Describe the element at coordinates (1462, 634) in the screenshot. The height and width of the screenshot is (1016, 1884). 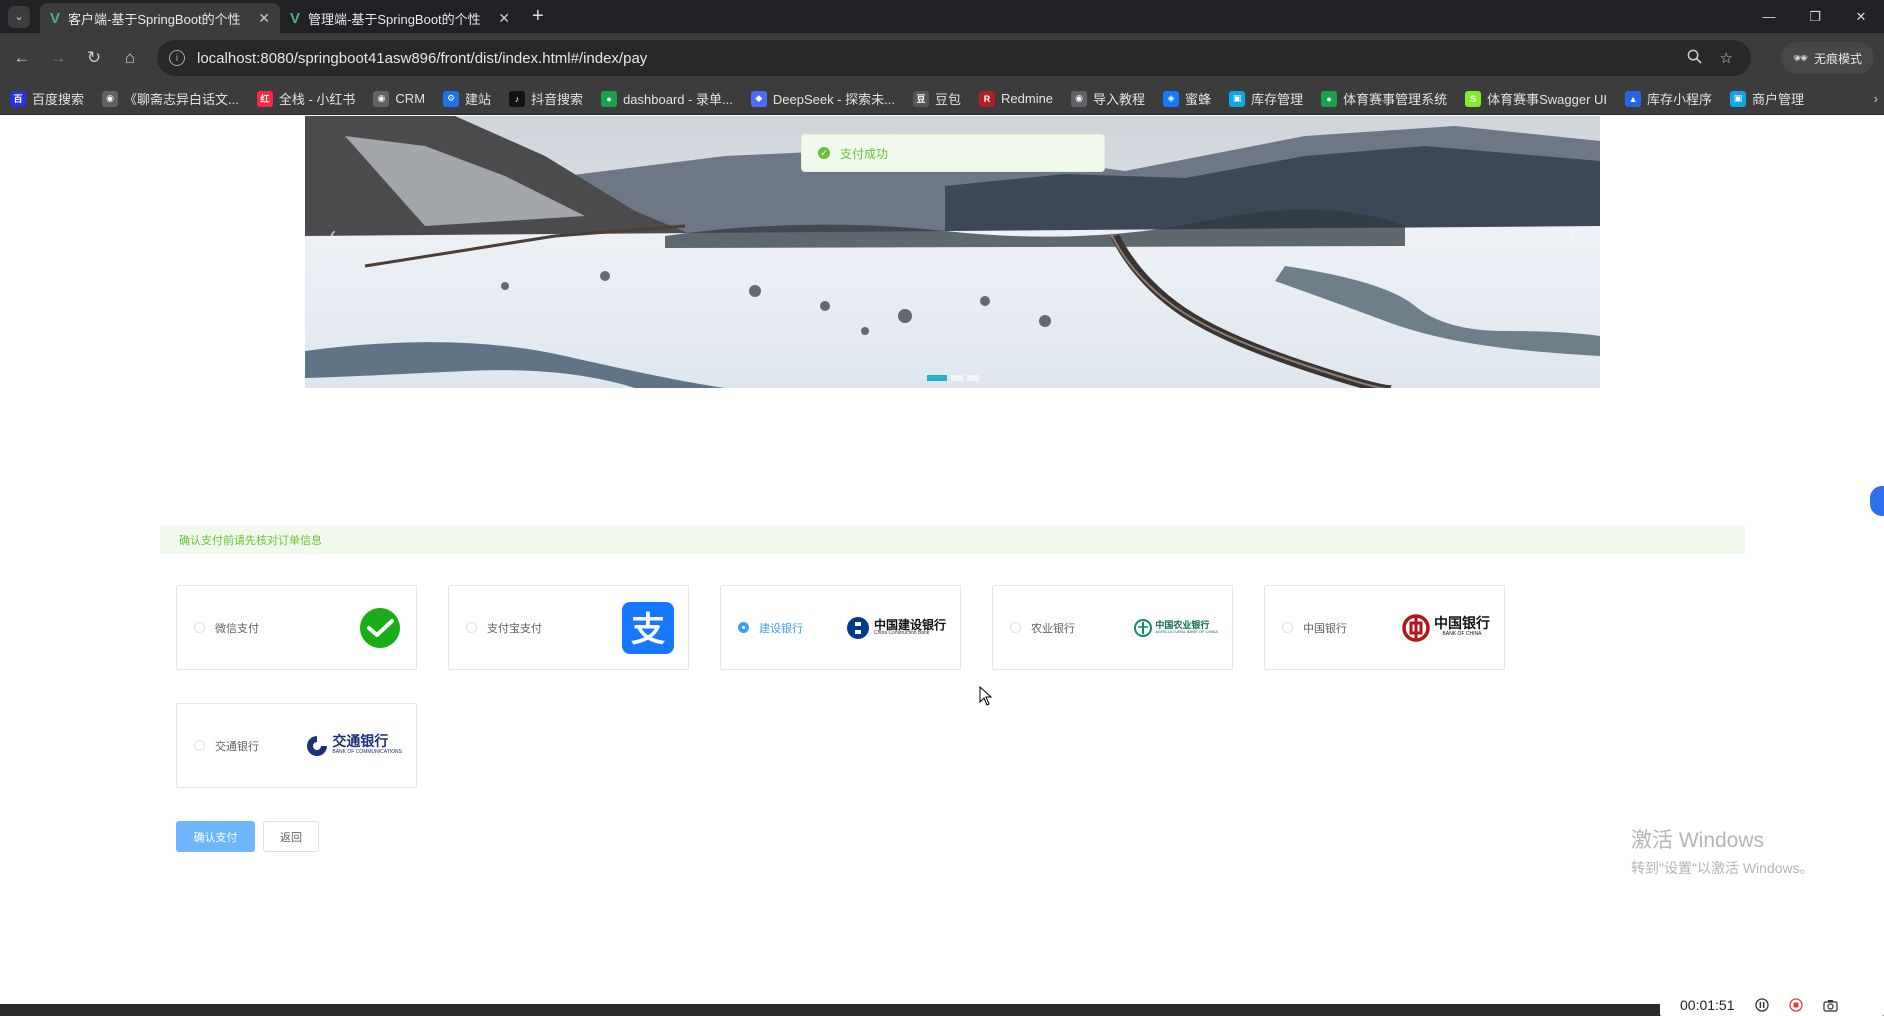
I see `boc-logo-subtext: BANK OF CHINA` at that location.